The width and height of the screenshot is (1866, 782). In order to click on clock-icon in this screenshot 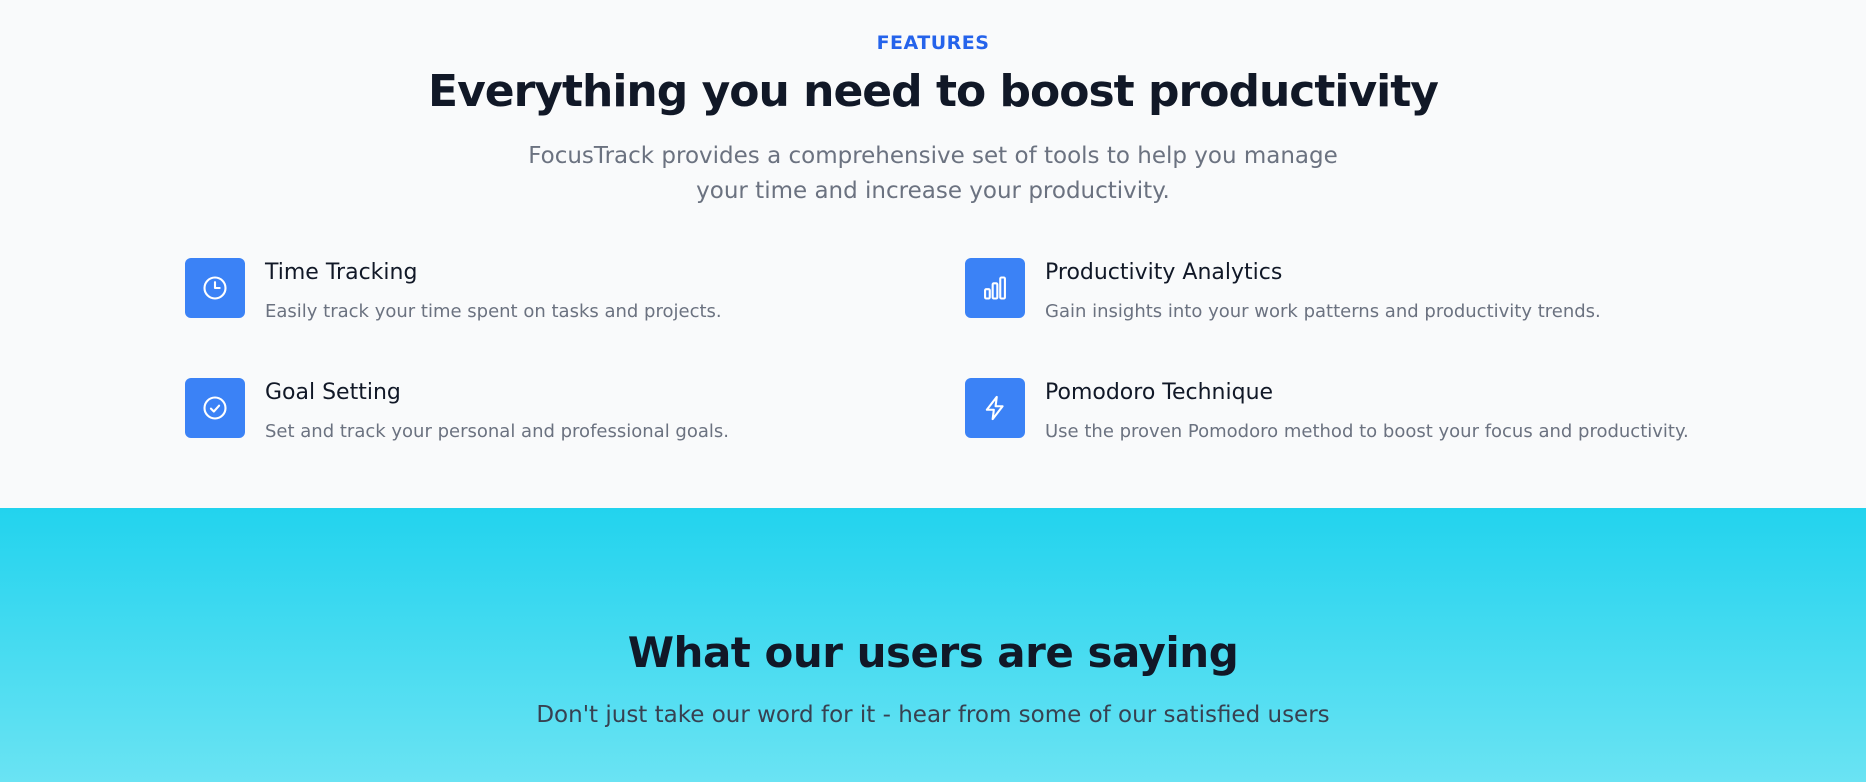, I will do `click(215, 288)`.